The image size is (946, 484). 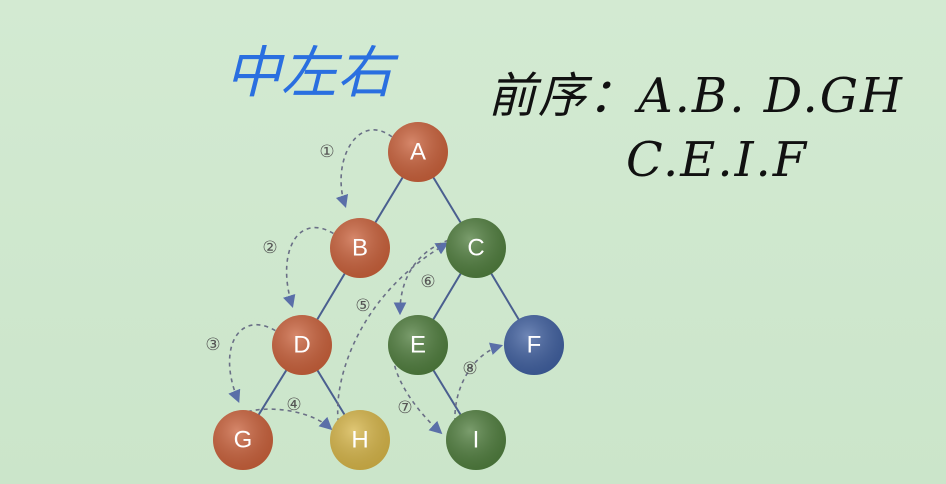 I want to click on traversal-step-label-6: ⑥, so click(x=427, y=282).